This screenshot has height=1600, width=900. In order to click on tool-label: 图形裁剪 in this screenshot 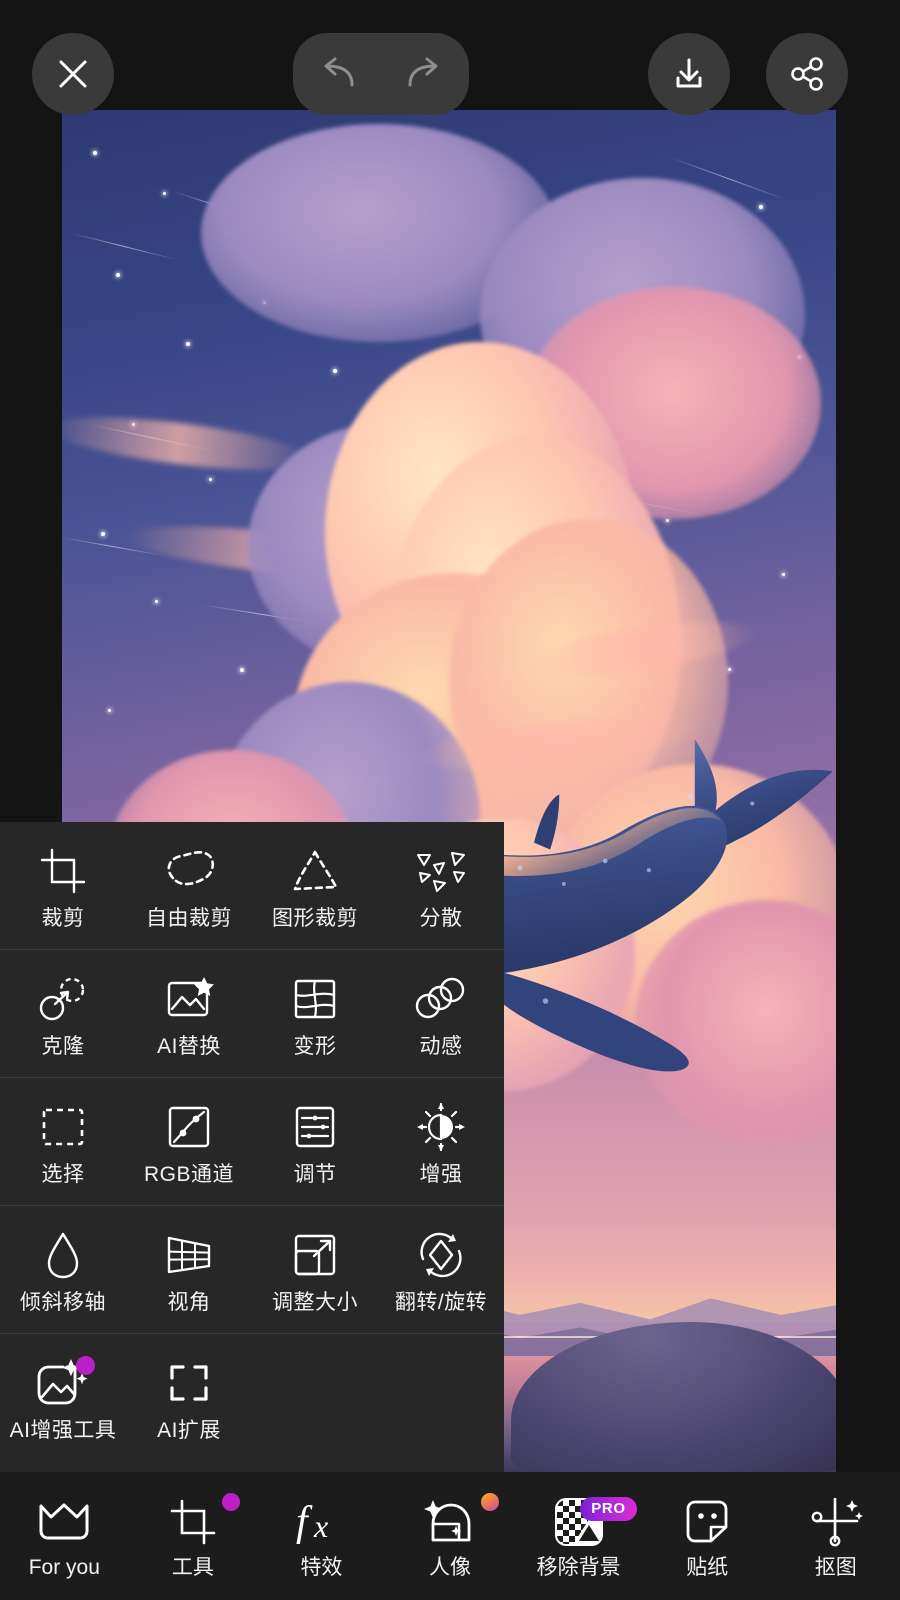, I will do `click(315, 918)`.